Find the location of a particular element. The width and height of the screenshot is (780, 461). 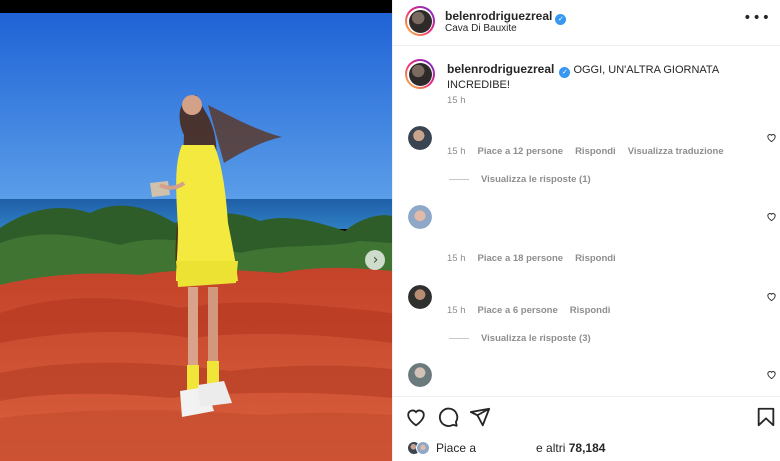

next-photo-button: › is located at coordinates (375, 260).